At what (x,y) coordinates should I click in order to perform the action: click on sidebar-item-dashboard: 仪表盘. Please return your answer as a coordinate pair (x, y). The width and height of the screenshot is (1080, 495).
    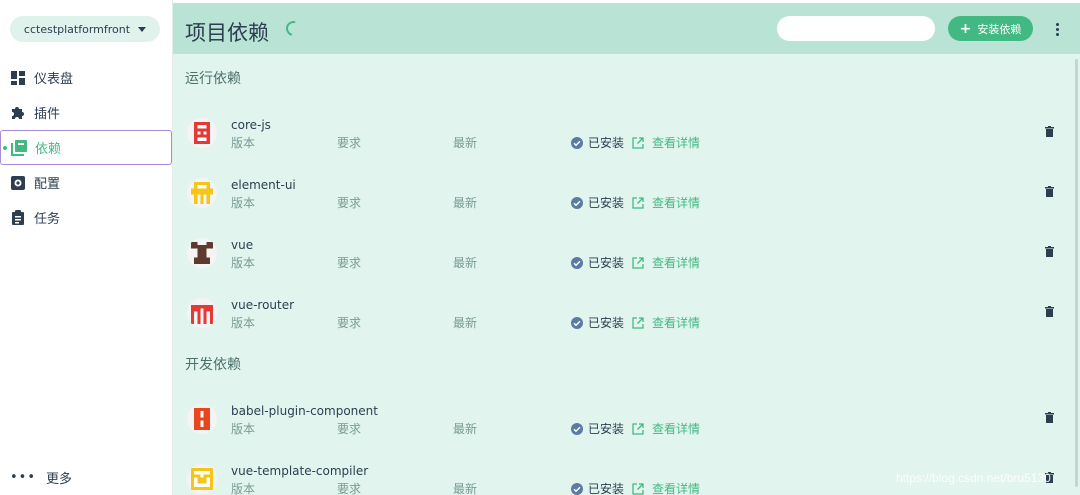
    Looking at the image, I should click on (86, 77).